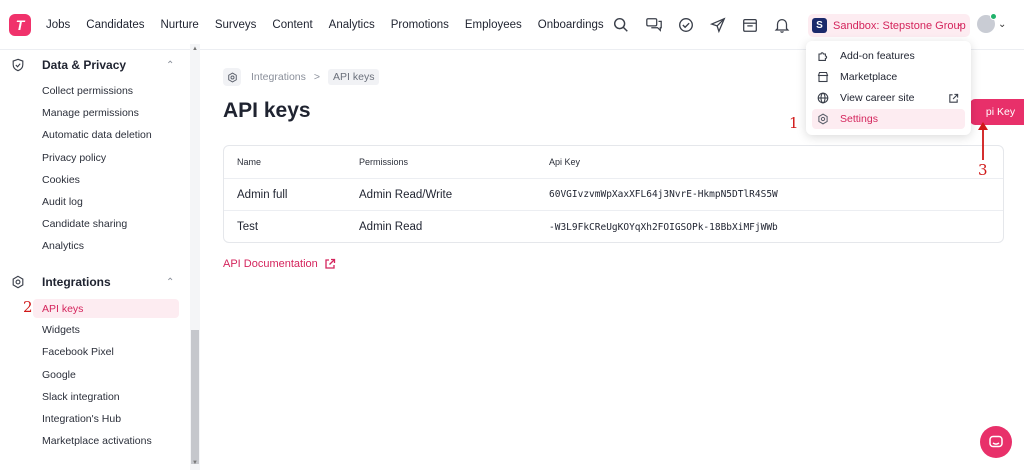  What do you see at coordinates (106, 245) in the screenshot?
I see `sidebar-item-analytics: Analytics` at bounding box center [106, 245].